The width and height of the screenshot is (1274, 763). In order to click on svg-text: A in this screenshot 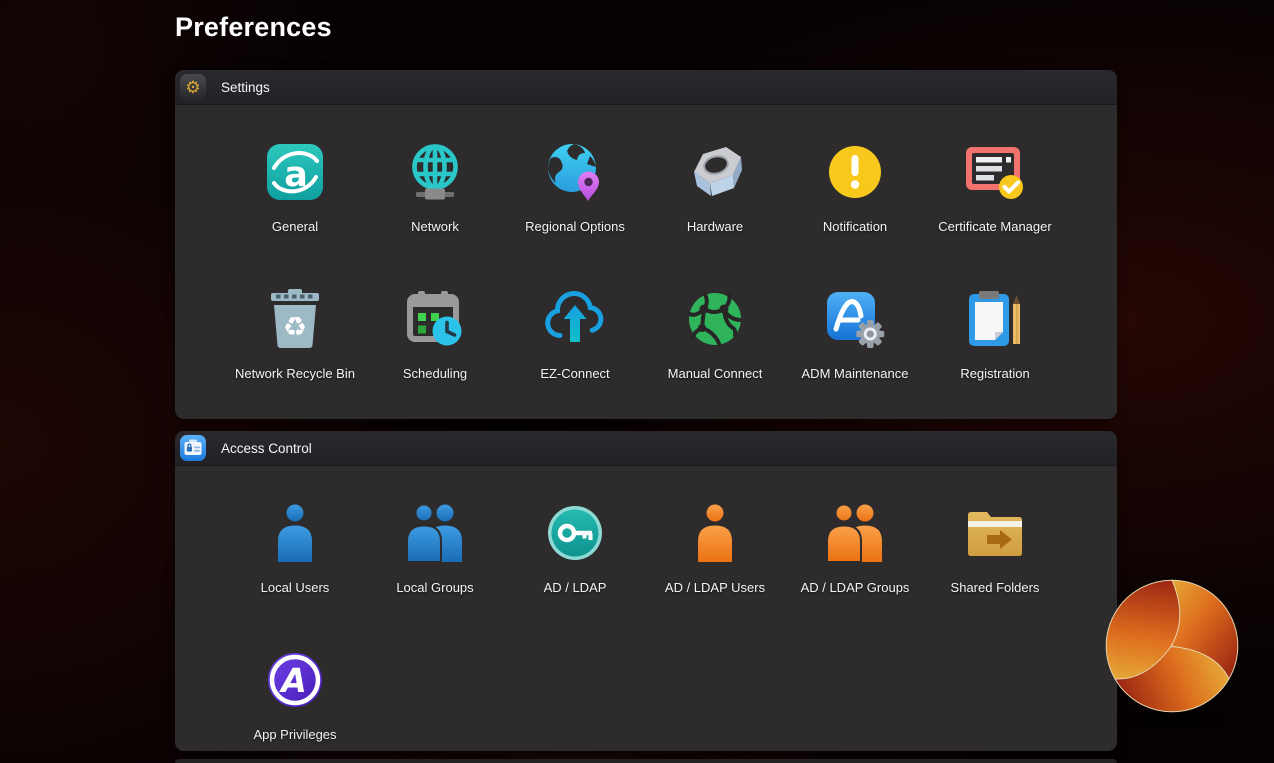, I will do `click(292, 680)`.